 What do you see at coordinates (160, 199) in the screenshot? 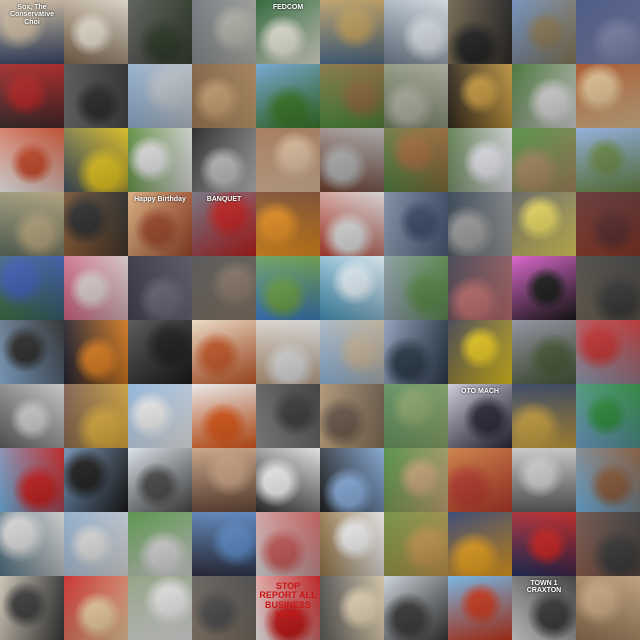
I see `photo-caption: Happy Birthday` at bounding box center [160, 199].